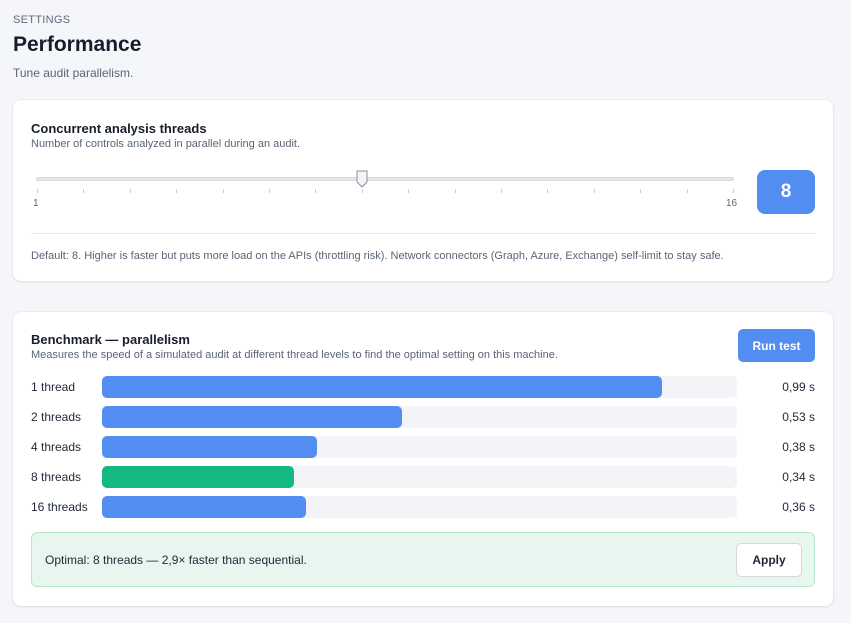  I want to click on benchmark-row-time: 0,53 s, so click(798, 417).